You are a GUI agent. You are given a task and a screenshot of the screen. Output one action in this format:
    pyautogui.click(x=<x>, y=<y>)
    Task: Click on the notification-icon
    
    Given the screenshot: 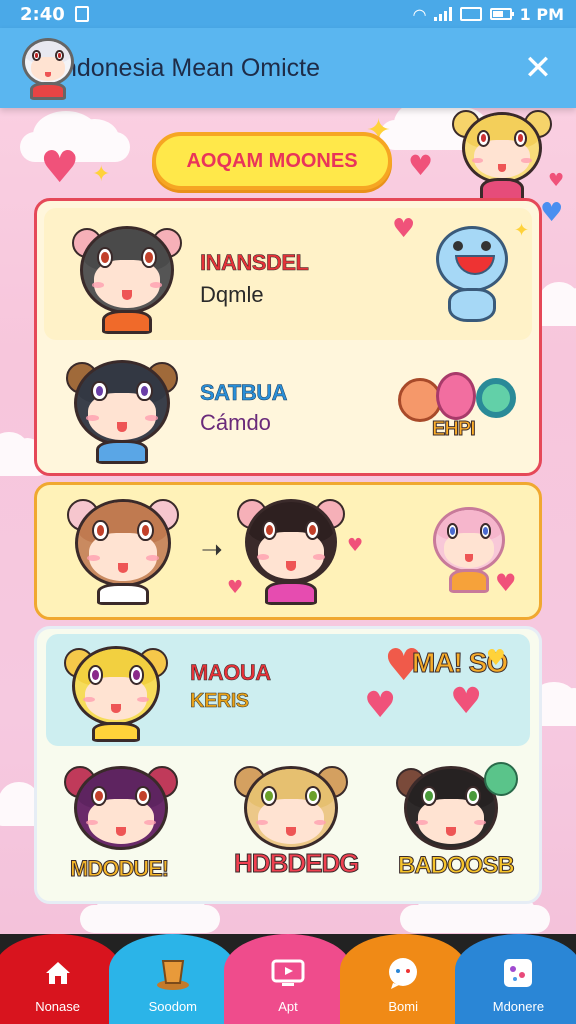 What is the action you would take?
    pyautogui.click(x=81, y=14)
    